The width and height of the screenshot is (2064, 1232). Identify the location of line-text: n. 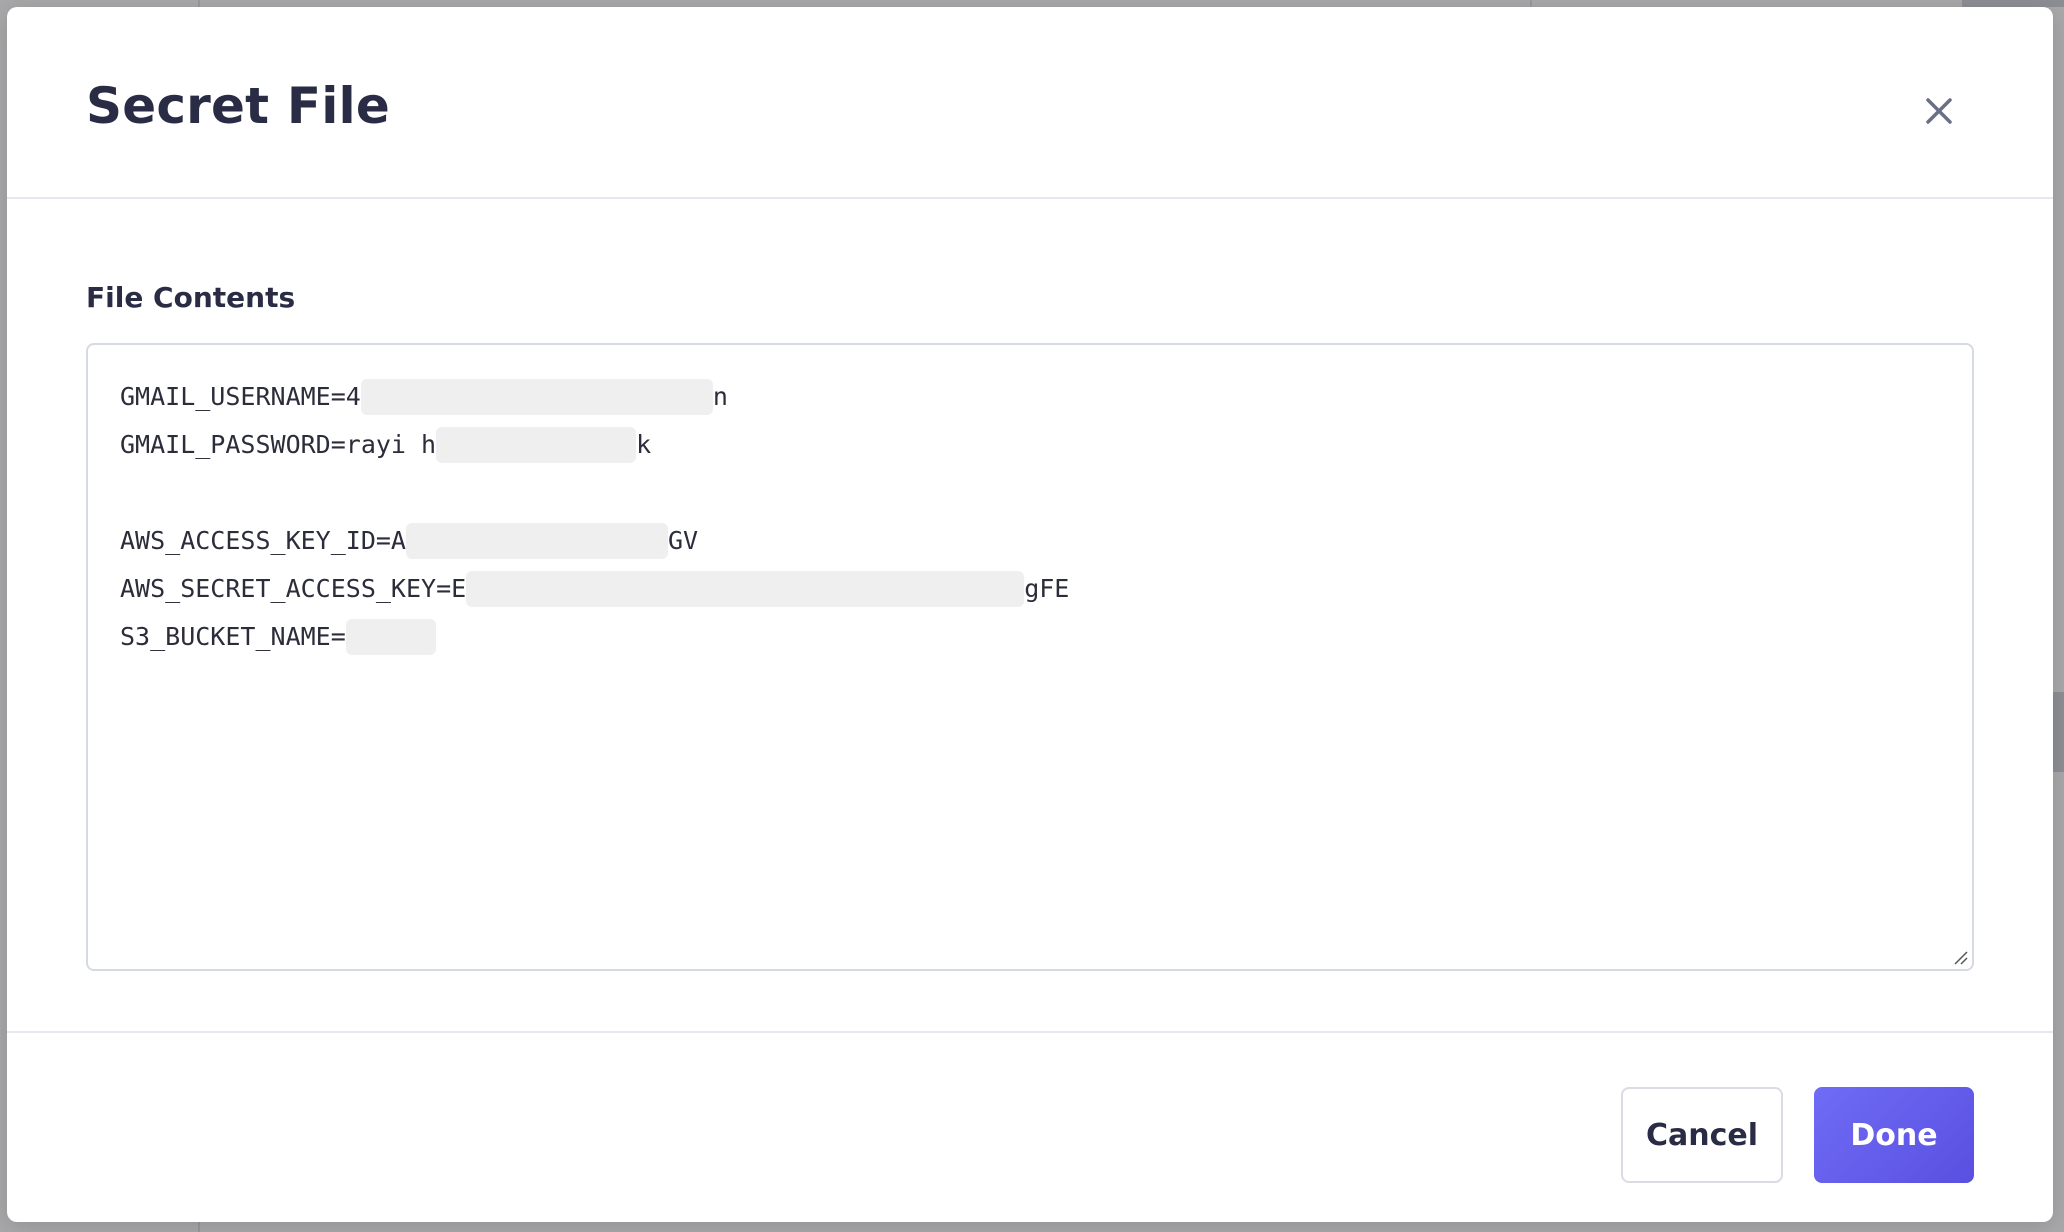
(720, 396).